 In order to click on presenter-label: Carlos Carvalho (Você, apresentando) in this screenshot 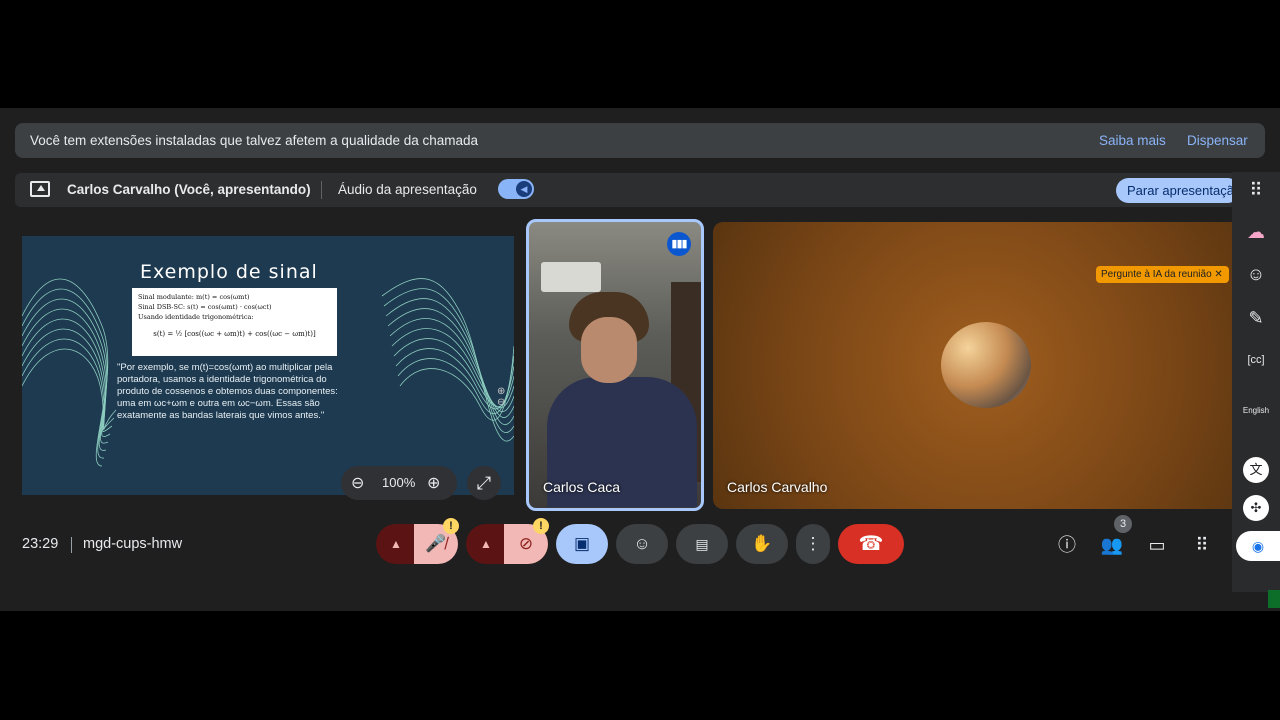, I will do `click(189, 189)`.